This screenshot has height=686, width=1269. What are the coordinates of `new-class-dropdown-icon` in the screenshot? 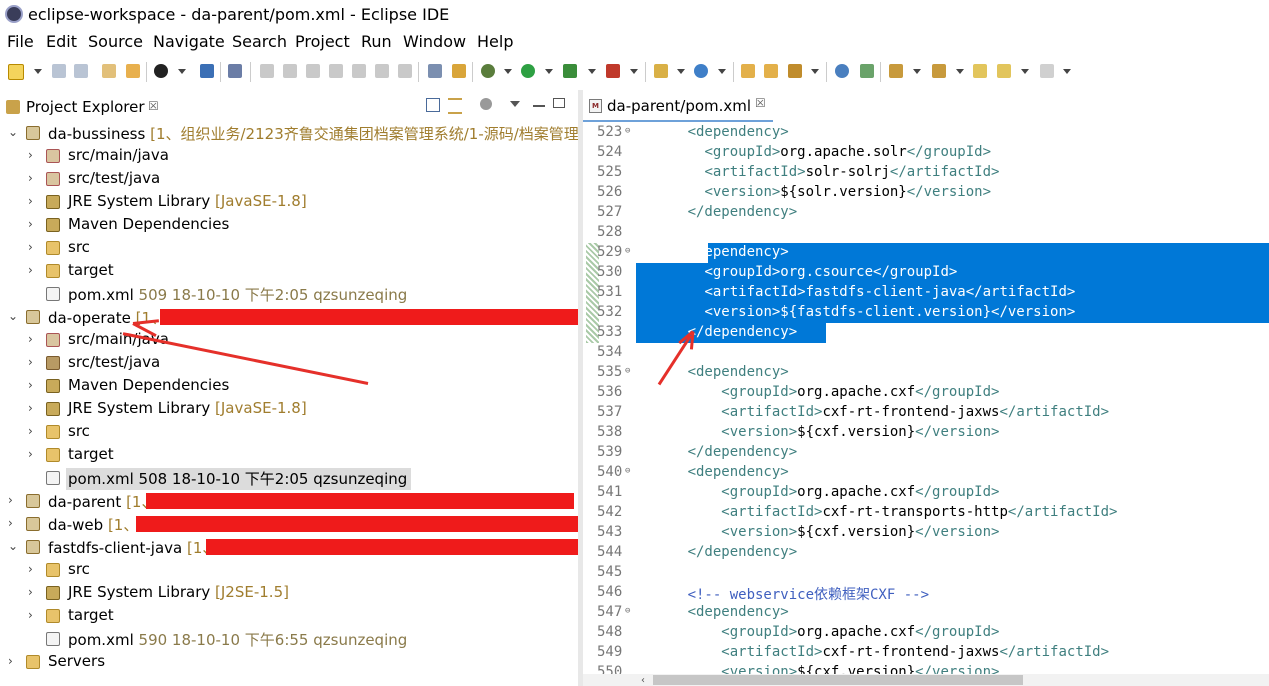 It's located at (722, 71).